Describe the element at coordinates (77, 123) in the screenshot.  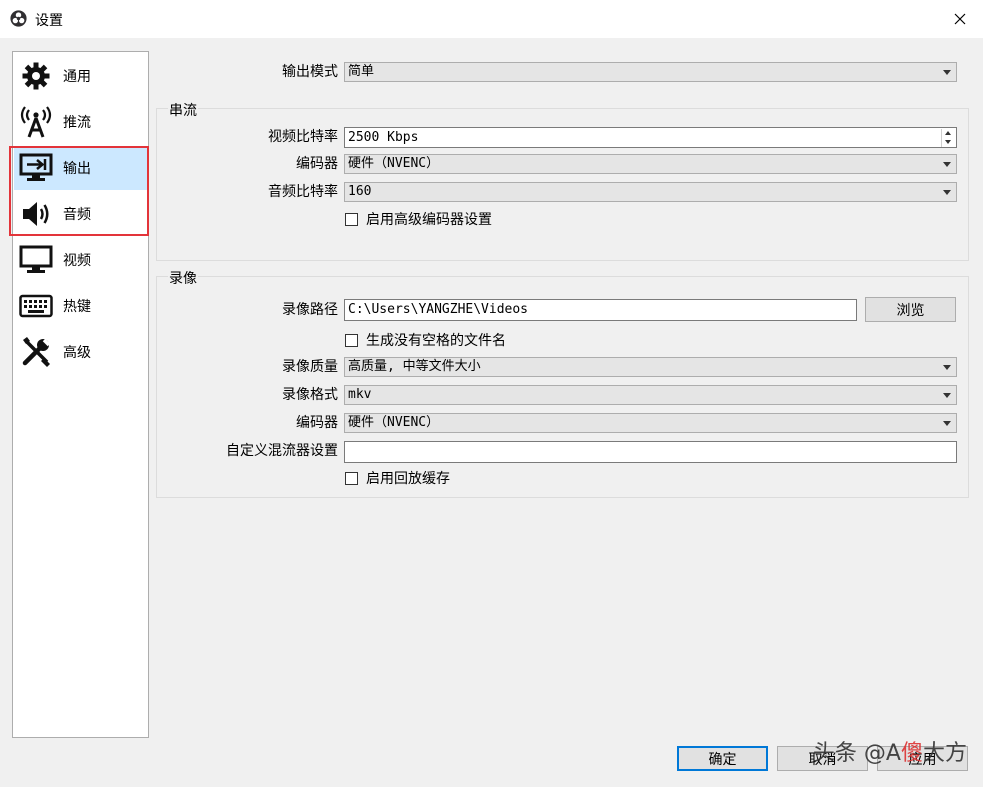
I see `sidebar-item-label: 推流` at that location.